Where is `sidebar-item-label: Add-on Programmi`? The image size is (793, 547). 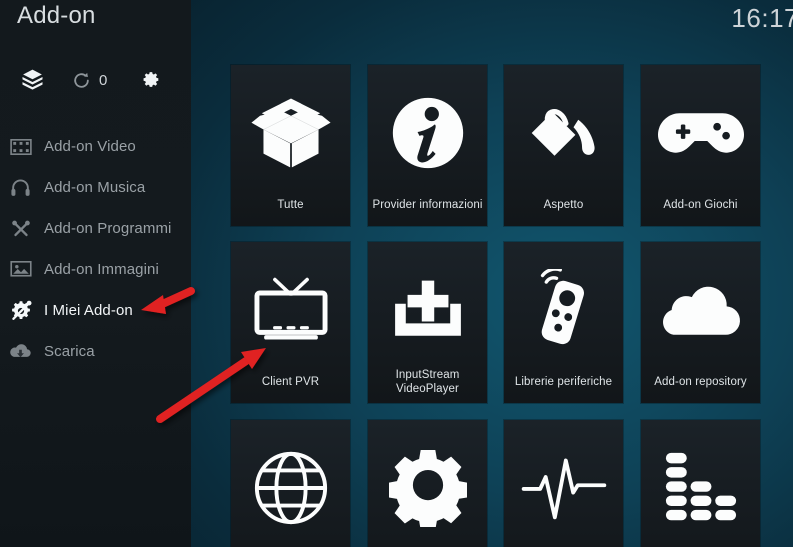
sidebar-item-label: Add-on Programmi is located at coordinates (108, 228).